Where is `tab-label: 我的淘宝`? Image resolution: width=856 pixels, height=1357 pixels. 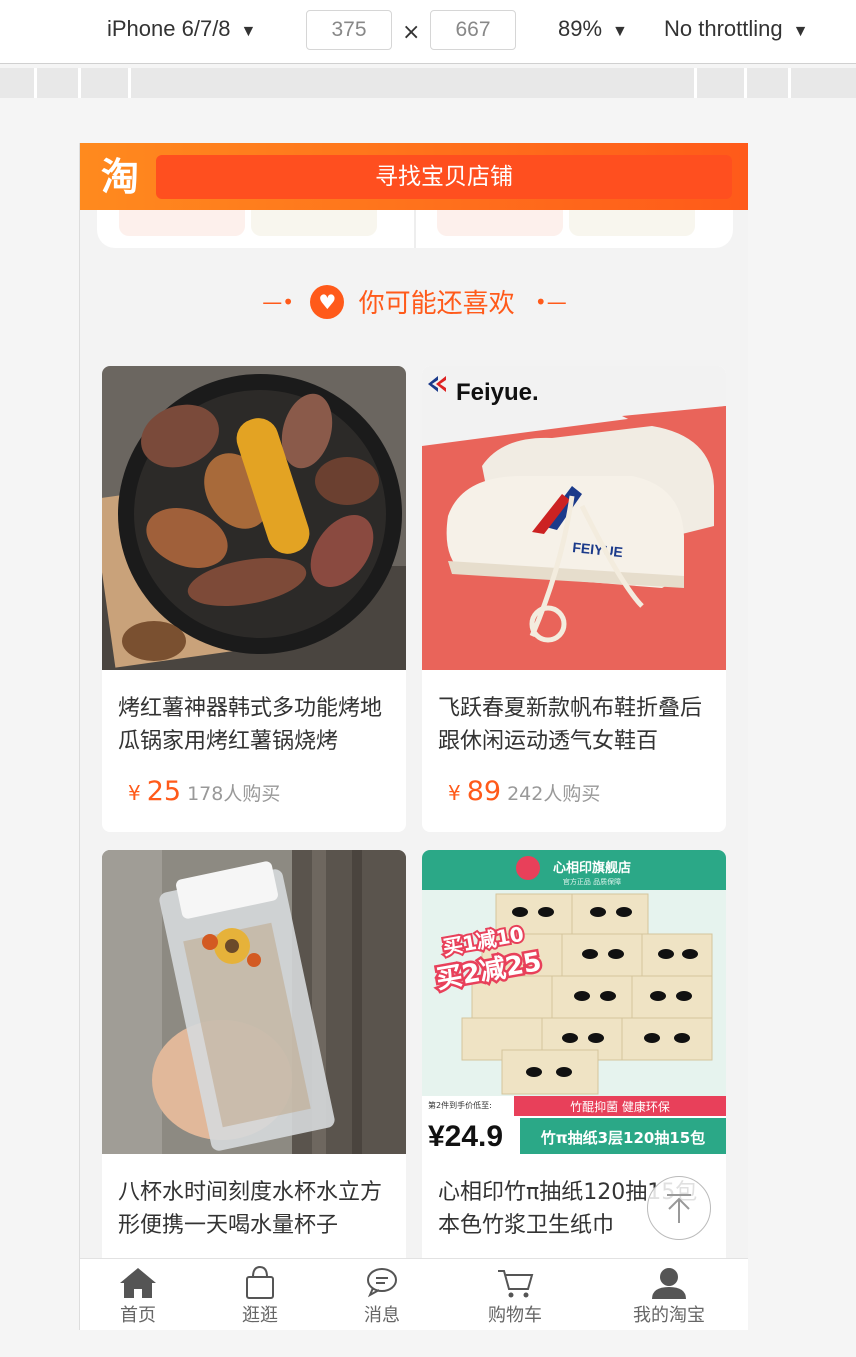
tab-label: 我的淘宝 is located at coordinates (669, 1315).